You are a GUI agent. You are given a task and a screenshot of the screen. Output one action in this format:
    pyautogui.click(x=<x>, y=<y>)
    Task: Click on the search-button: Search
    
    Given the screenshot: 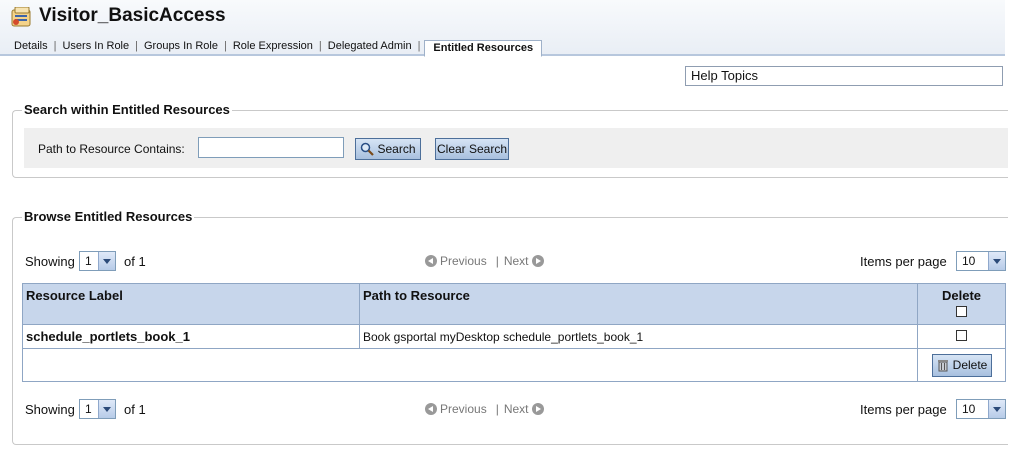 What is the action you would take?
    pyautogui.click(x=388, y=149)
    